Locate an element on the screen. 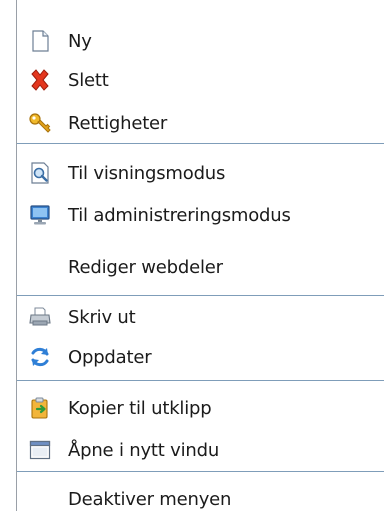 The width and height of the screenshot is (384, 520). menu-item-new-label: Ny is located at coordinates (80, 41).